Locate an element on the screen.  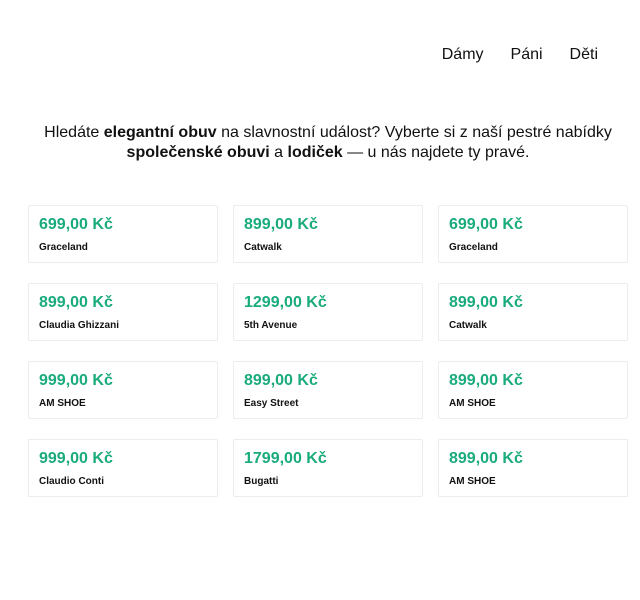
product-brand: 5th Avenue is located at coordinates (271, 325).